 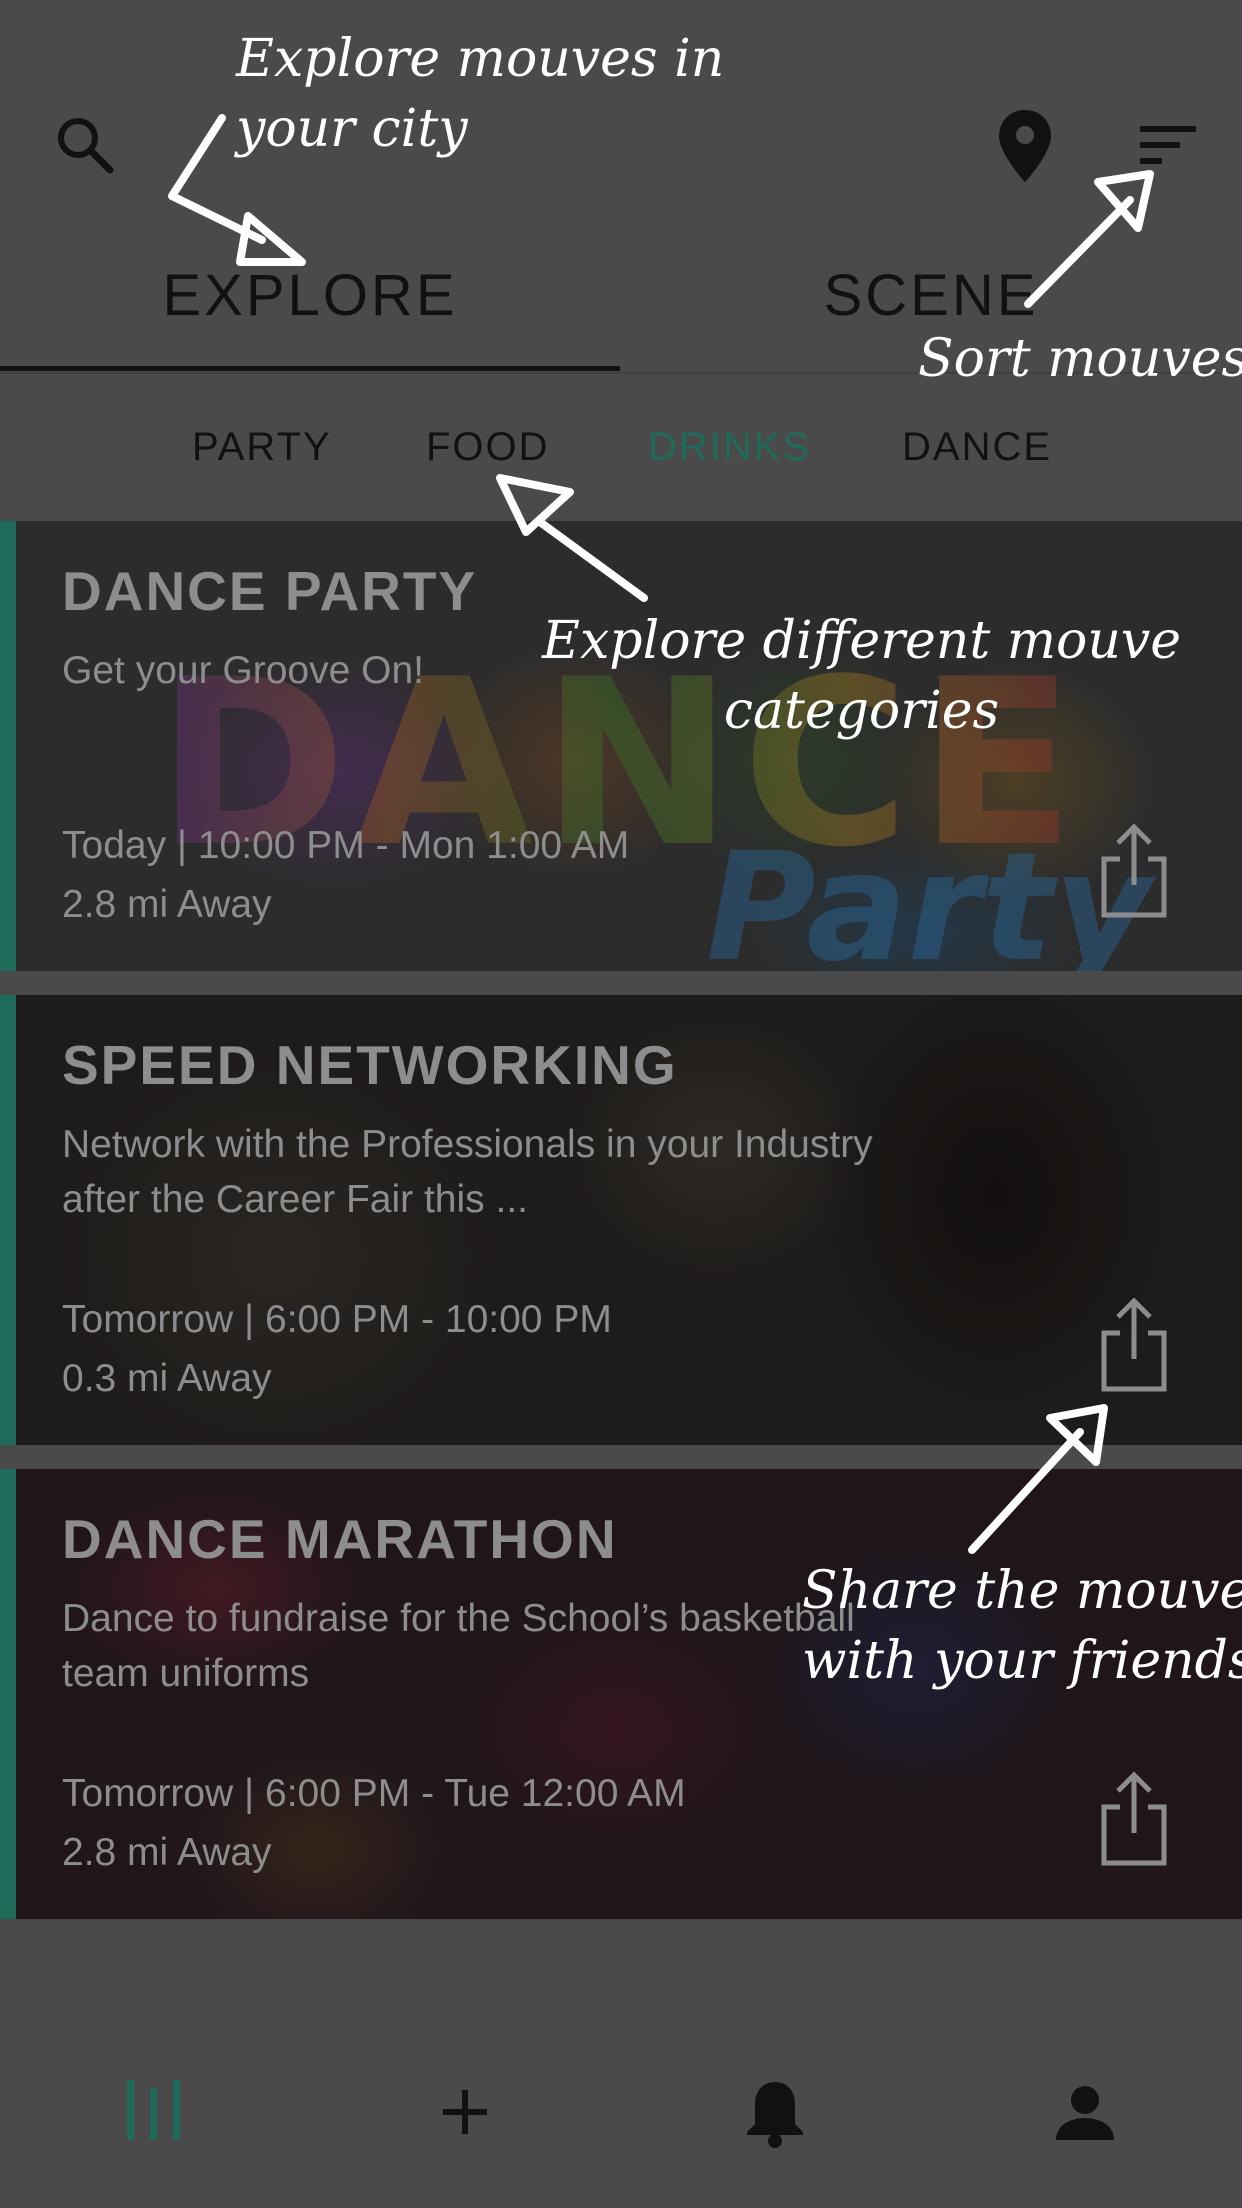 What do you see at coordinates (861, 676) in the screenshot?
I see `annotation-categories: Explore different mouve categories` at bounding box center [861, 676].